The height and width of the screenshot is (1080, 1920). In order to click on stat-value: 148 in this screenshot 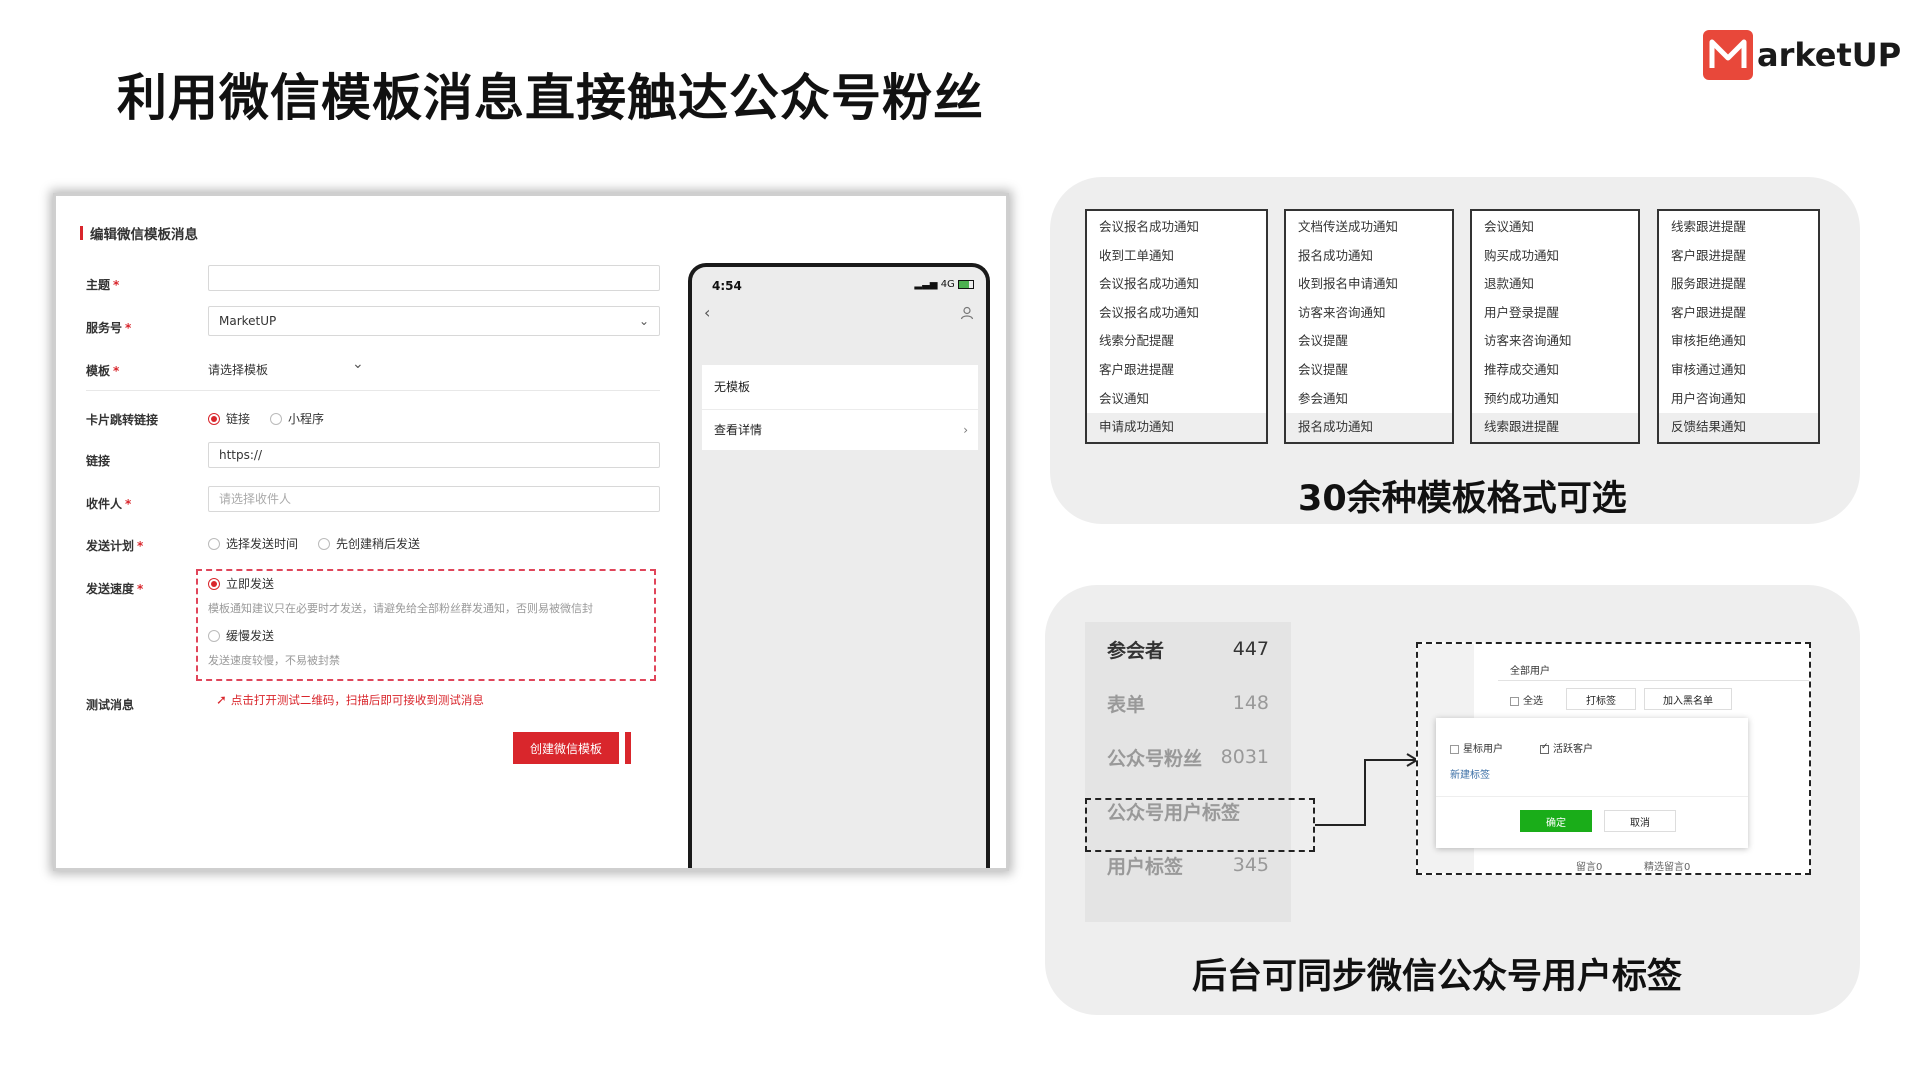, I will do `click(1250, 703)`.